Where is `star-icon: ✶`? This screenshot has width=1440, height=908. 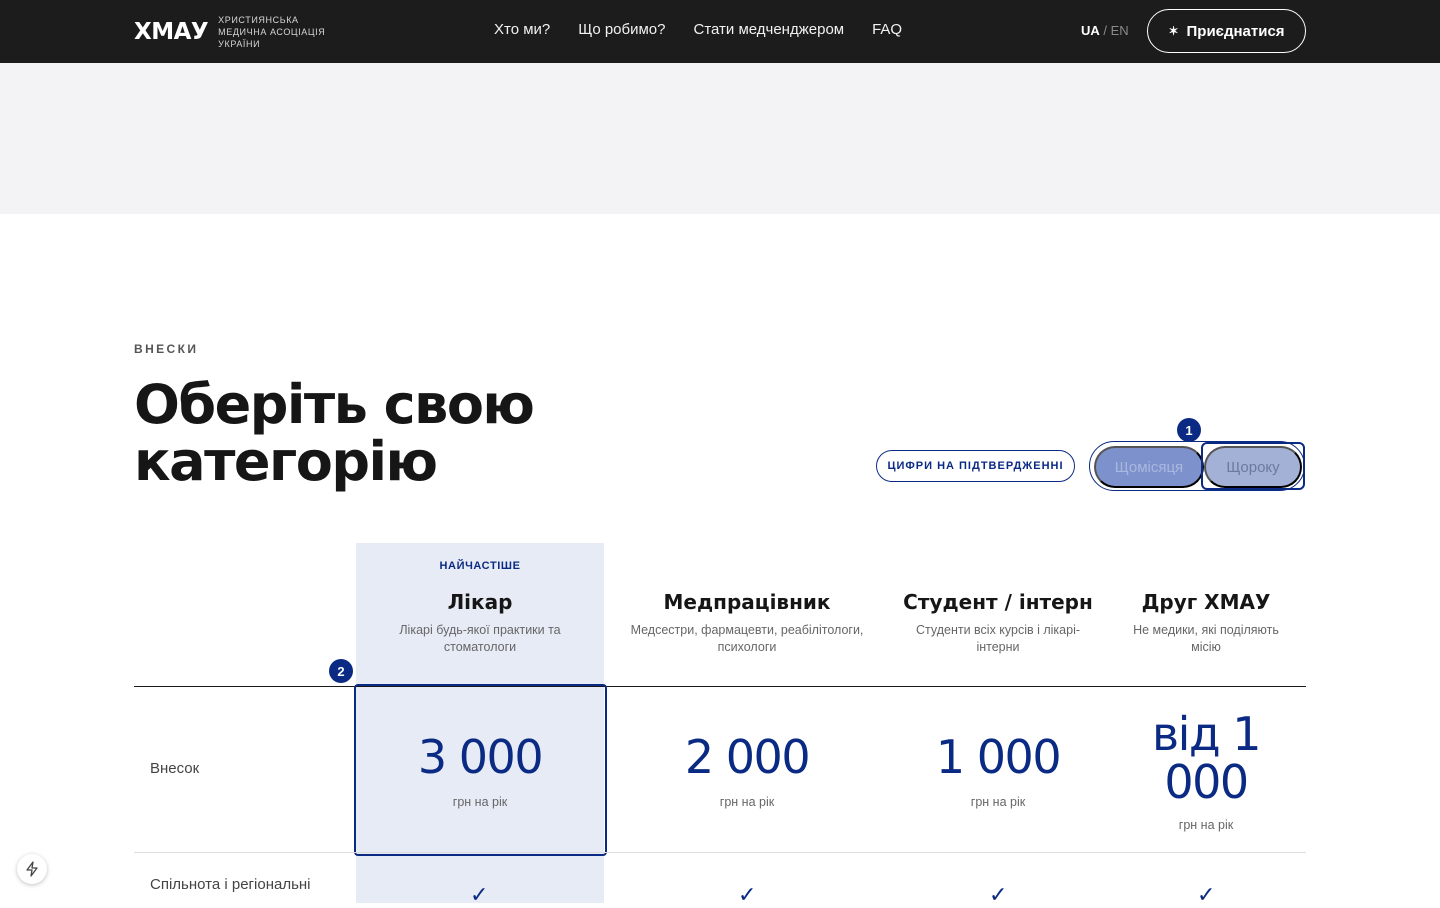
star-icon: ✶ is located at coordinates (1173, 31).